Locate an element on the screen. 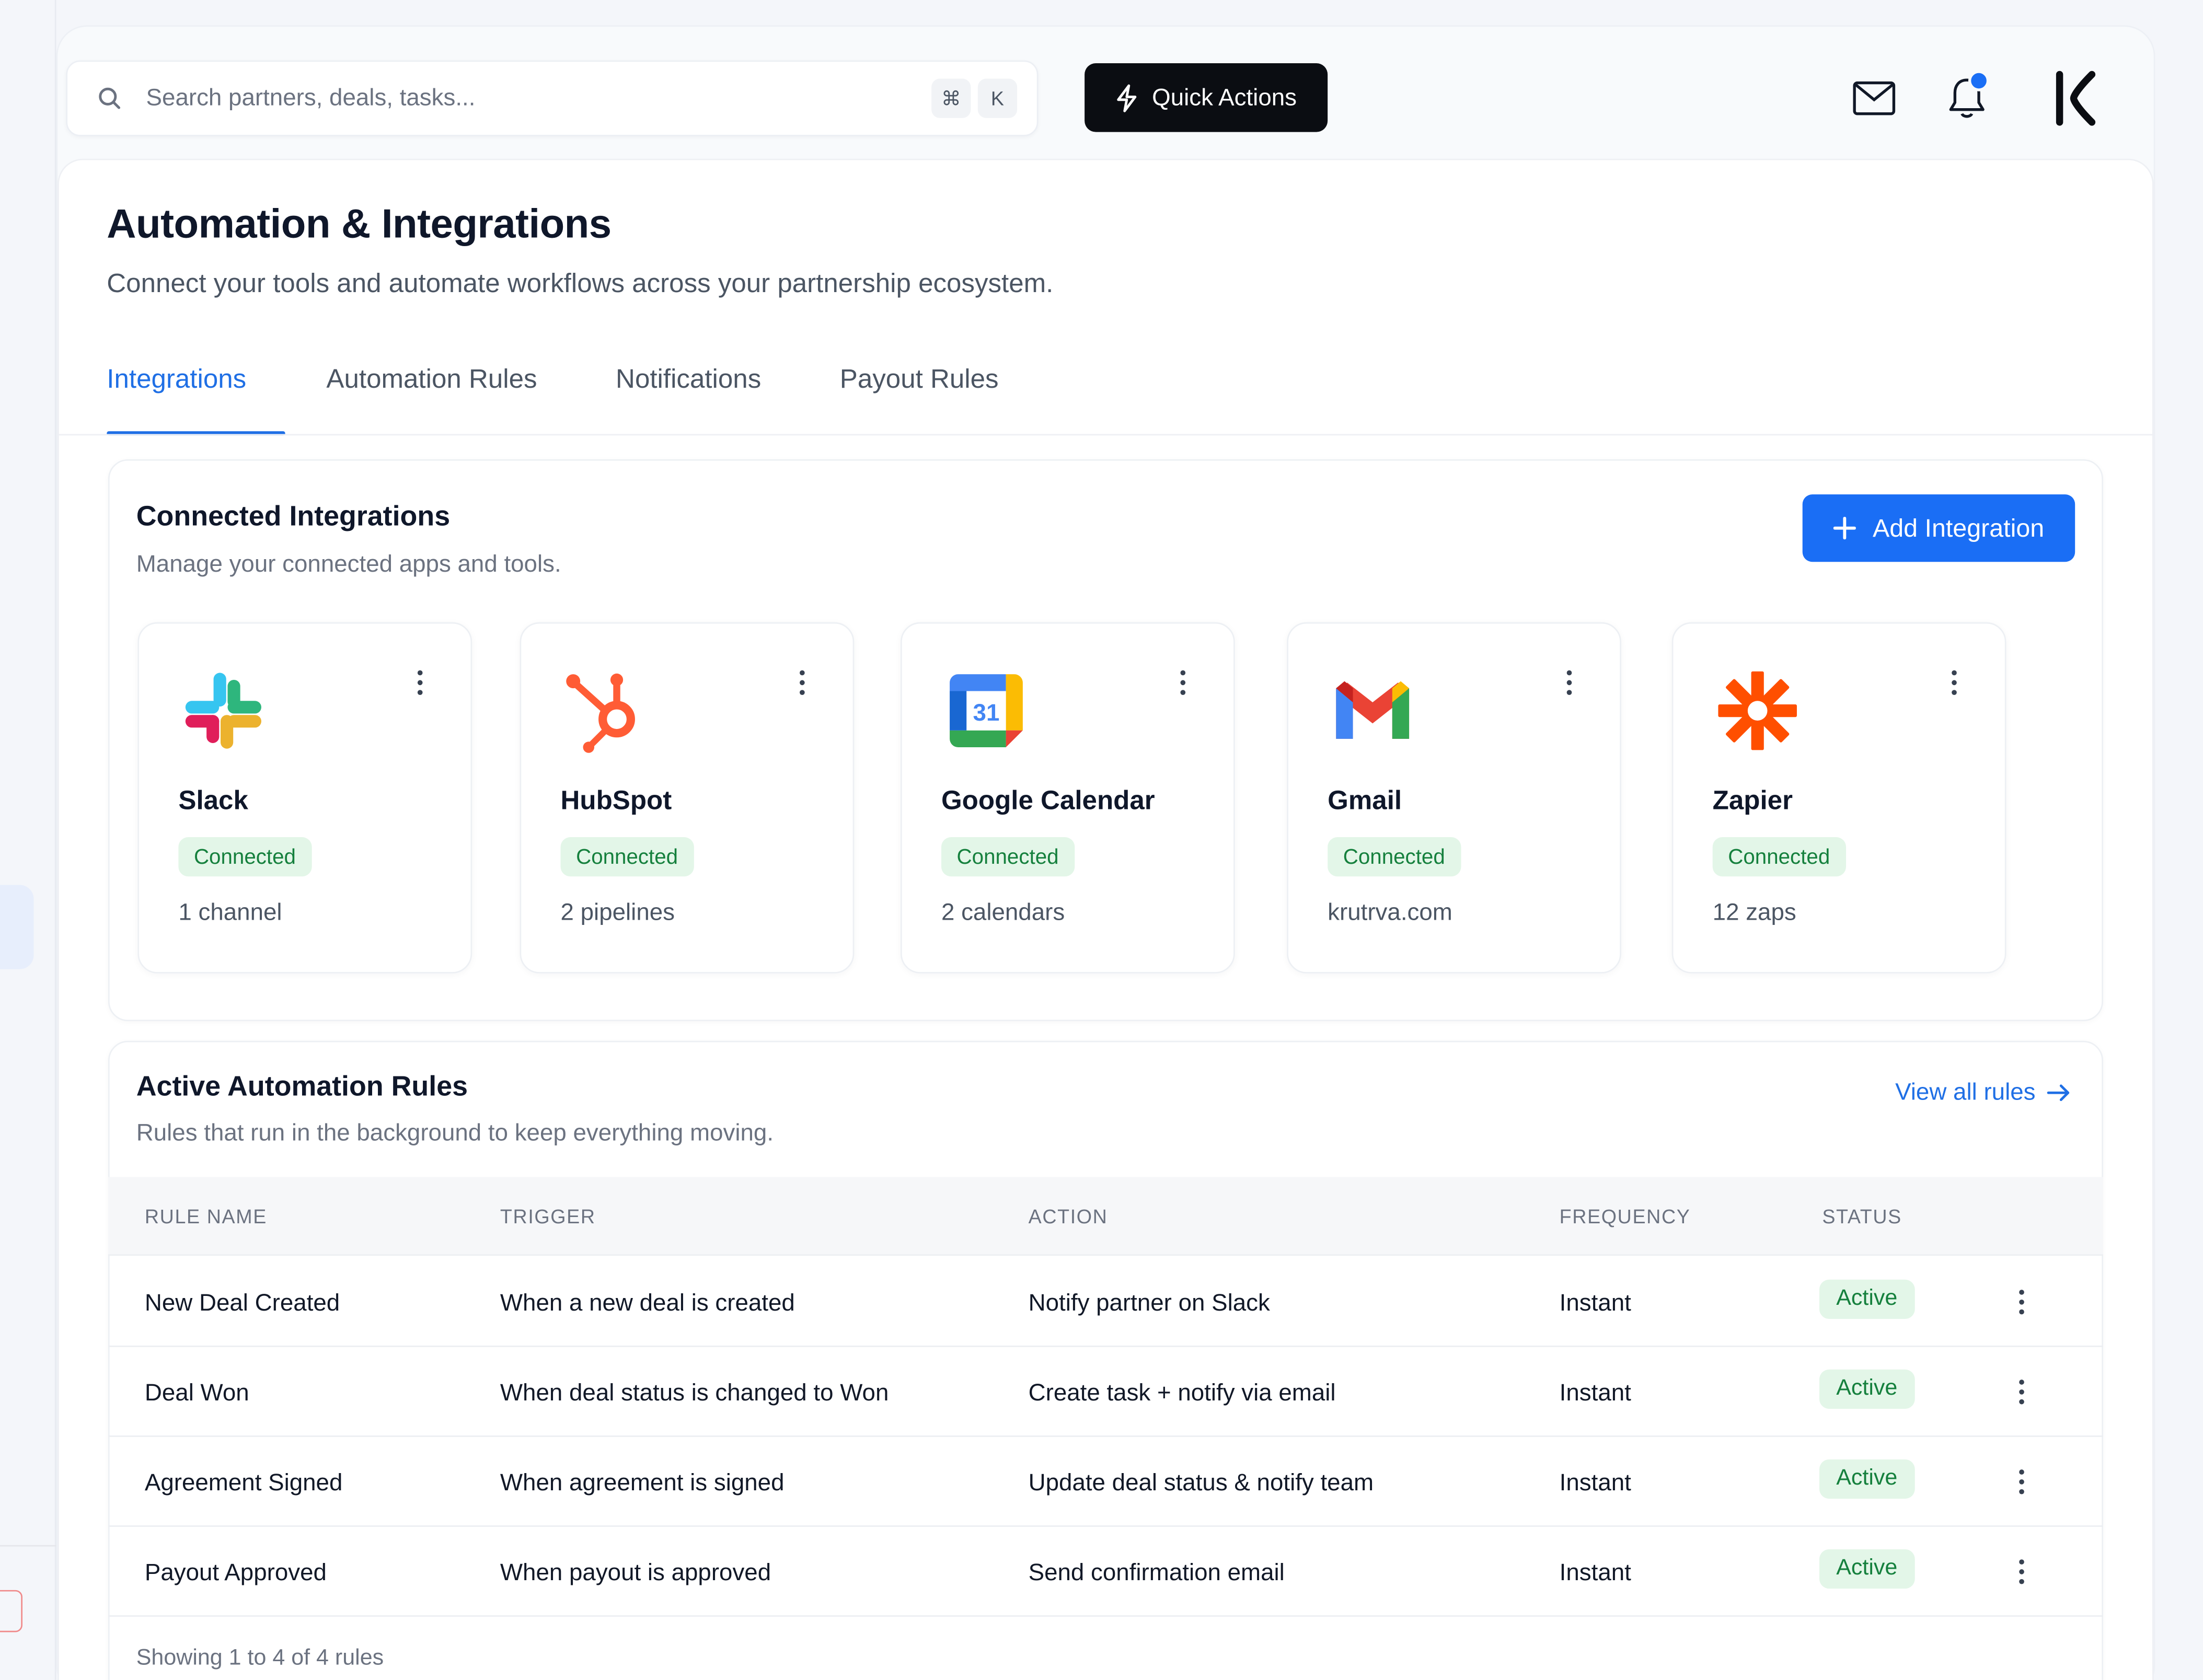  integration-card-zapier: Zapier Connected 12 zaps is located at coordinates (1838, 798).